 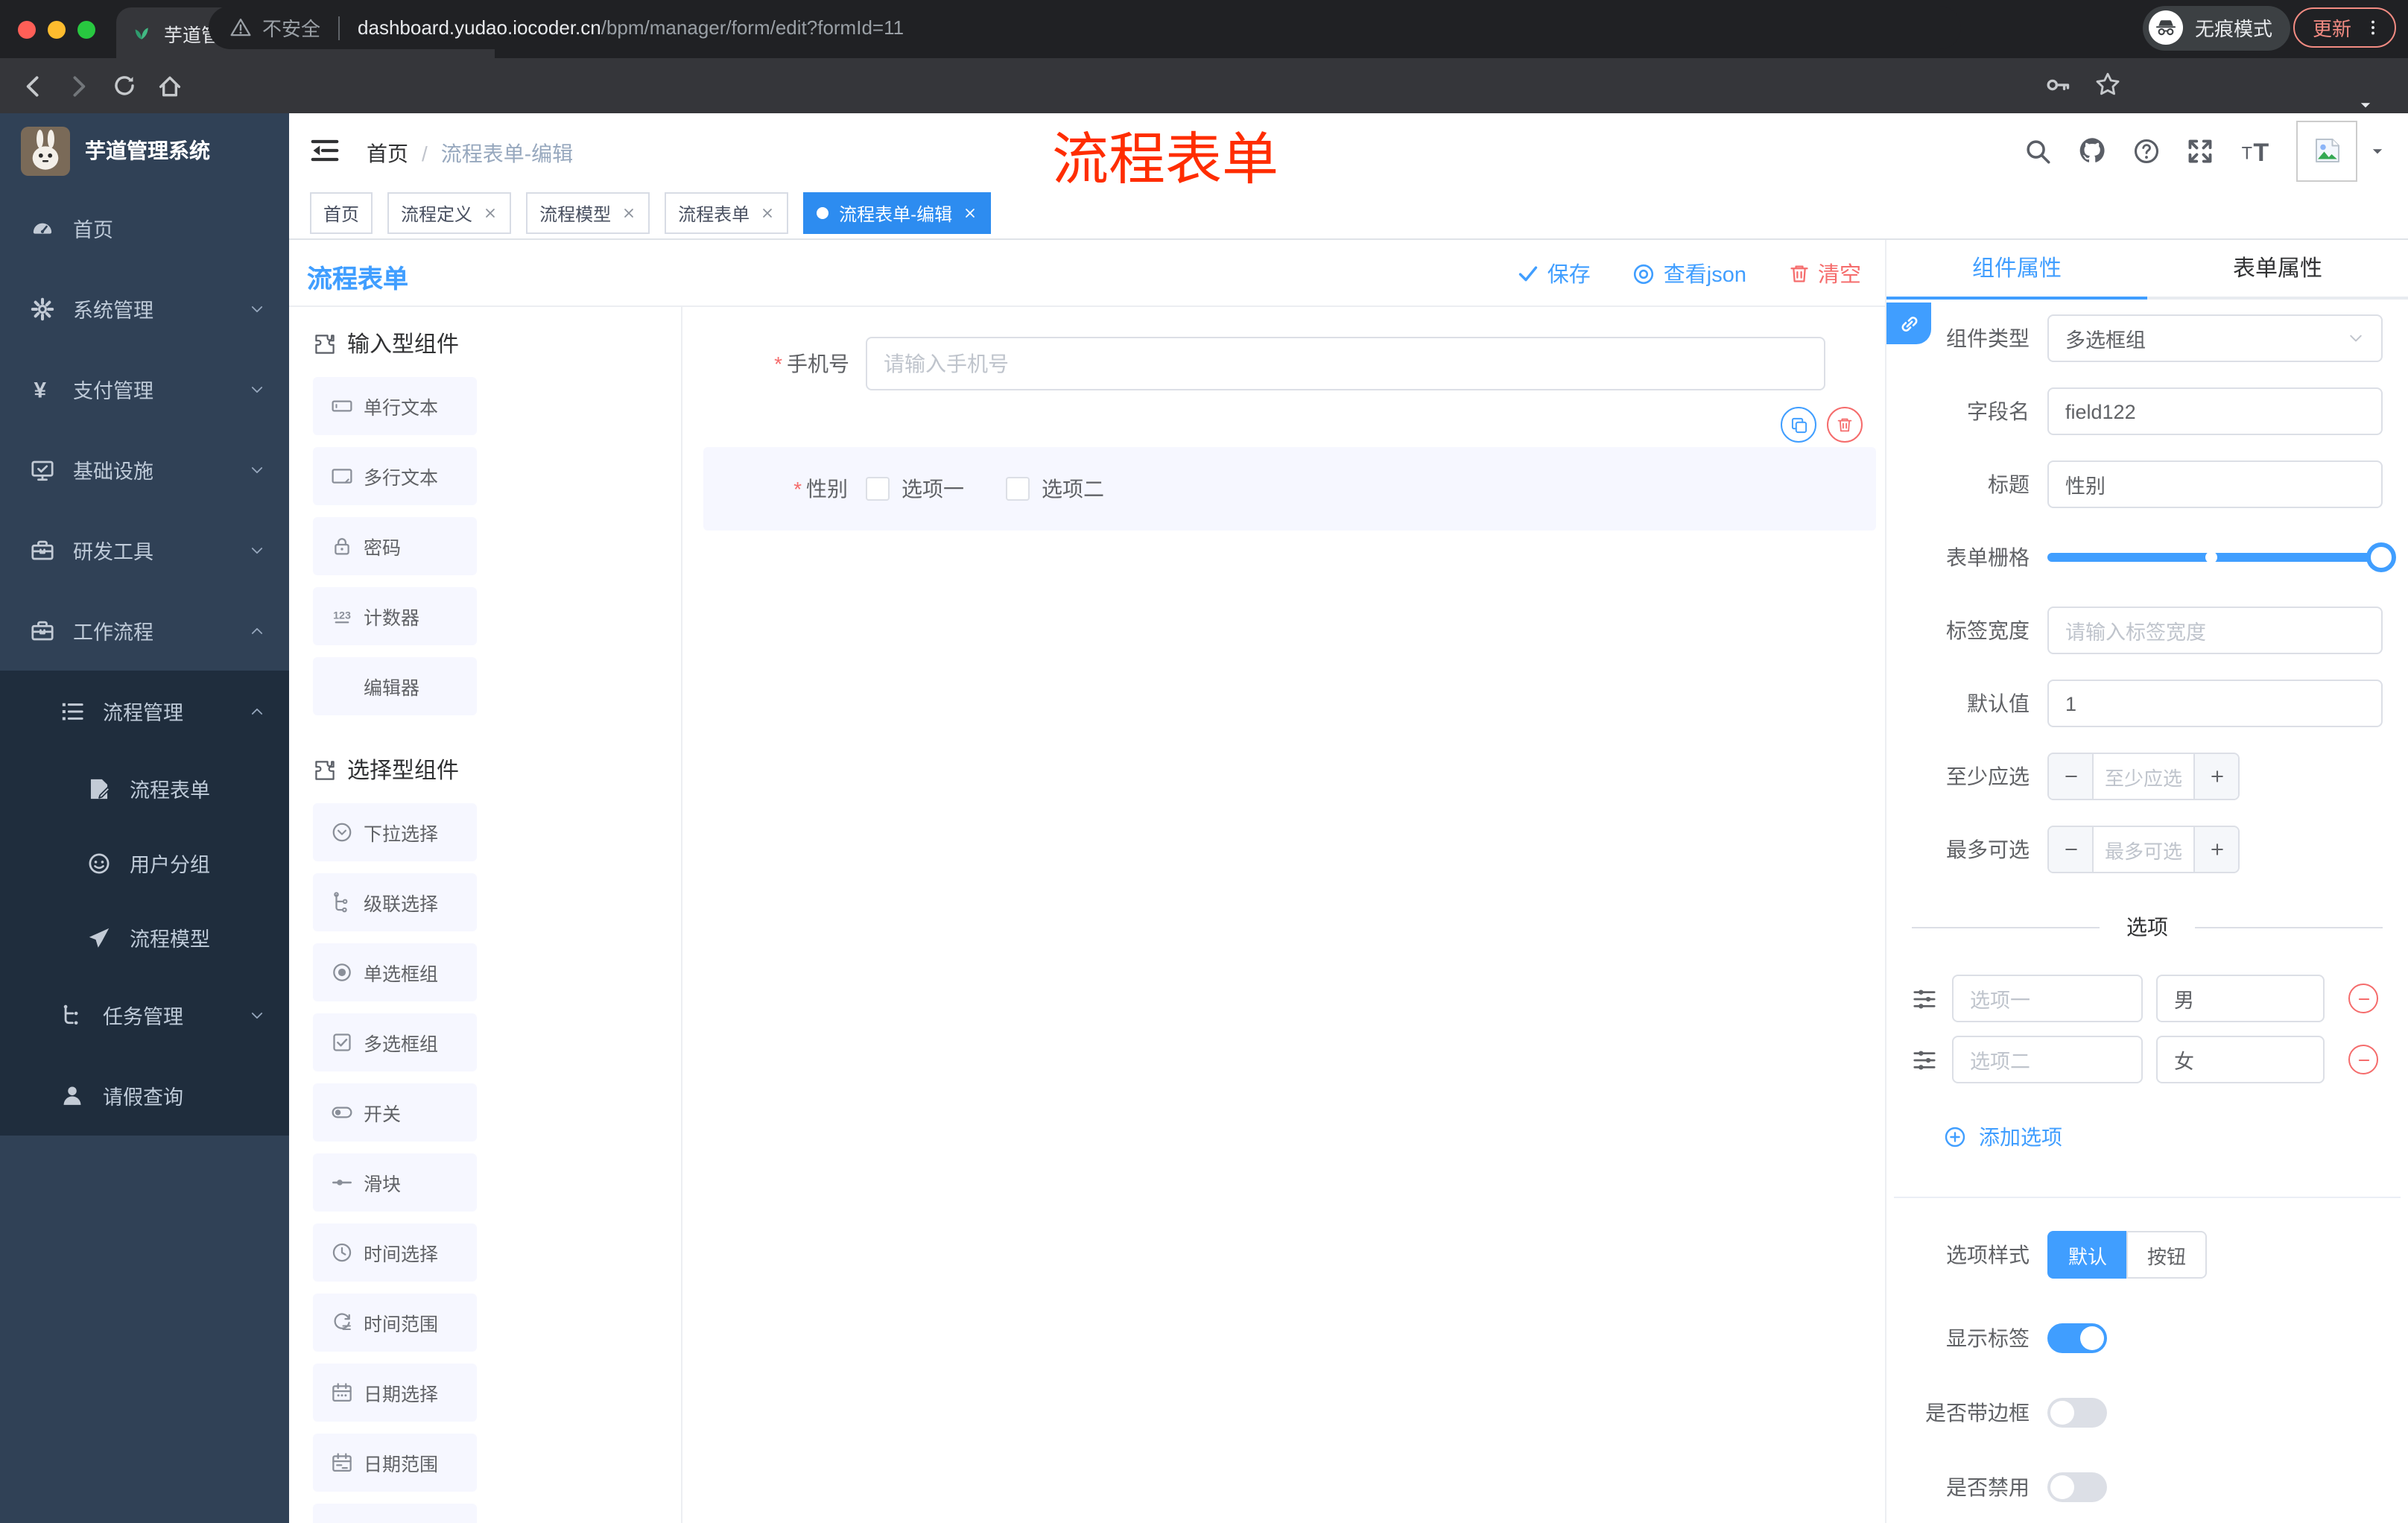 I want to click on style-option-默认: 默认, so click(x=2087, y=1255).